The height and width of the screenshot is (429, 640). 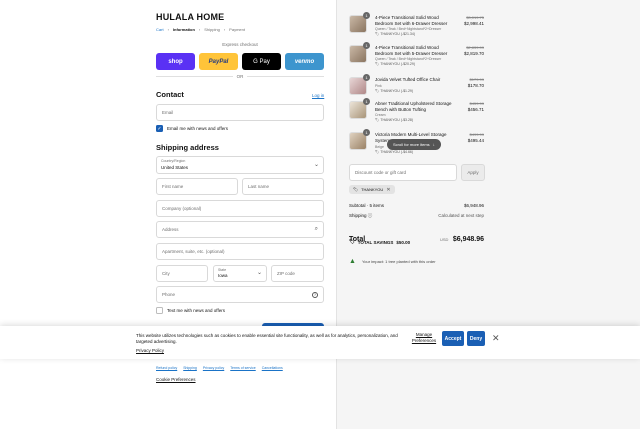 What do you see at coordinates (212, 29) in the screenshot?
I see `breadcrumb-shipping: Shipping` at bounding box center [212, 29].